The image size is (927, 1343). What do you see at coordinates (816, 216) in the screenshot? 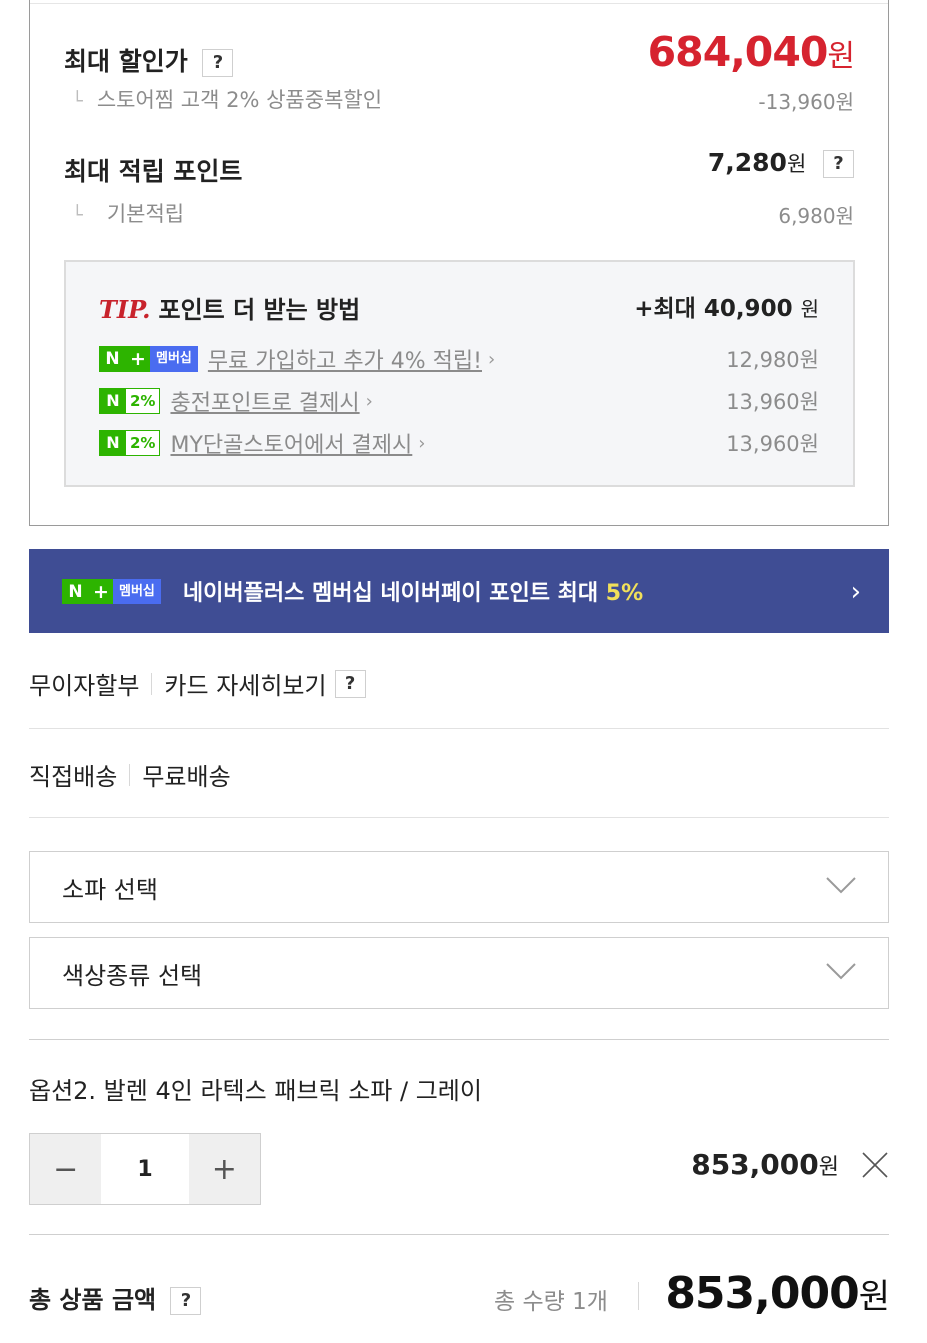
I see `basic-point-amount: 6,980원` at bounding box center [816, 216].